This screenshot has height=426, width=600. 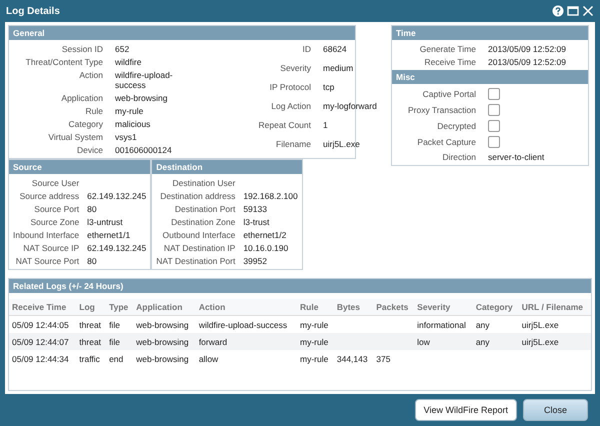 I want to click on field-value: wildfire-upload-success, so click(x=144, y=80).